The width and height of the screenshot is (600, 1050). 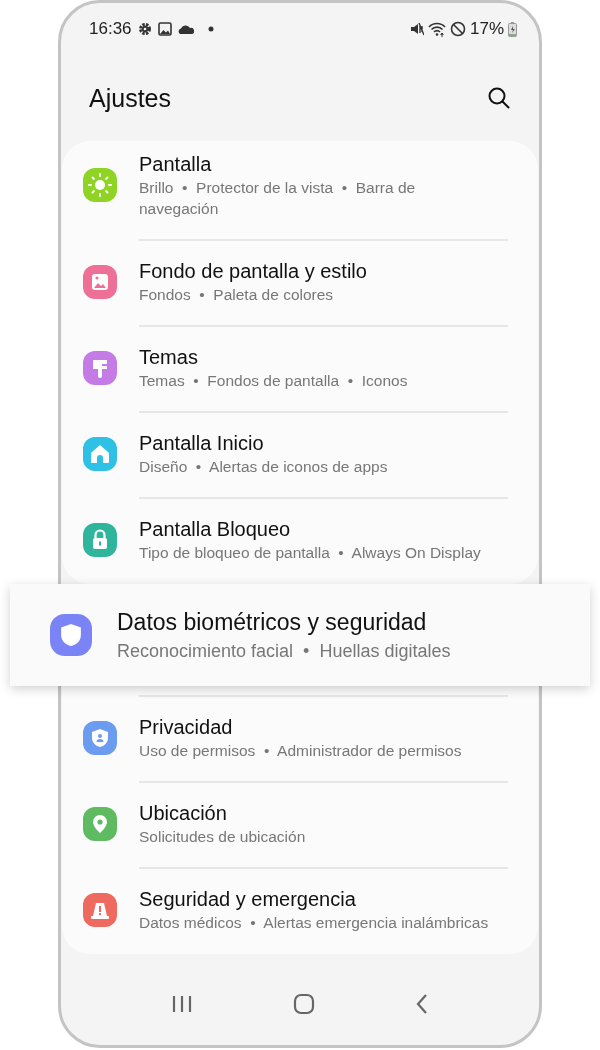 I want to click on battery-percent: 17%, so click(x=486, y=29).